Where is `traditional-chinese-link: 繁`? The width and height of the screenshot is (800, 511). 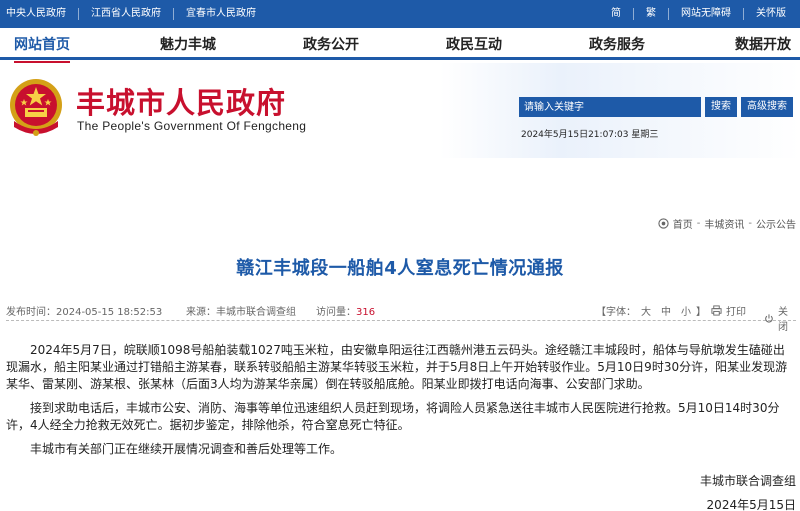
traditional-chinese-link: 繁 is located at coordinates (650, 14).